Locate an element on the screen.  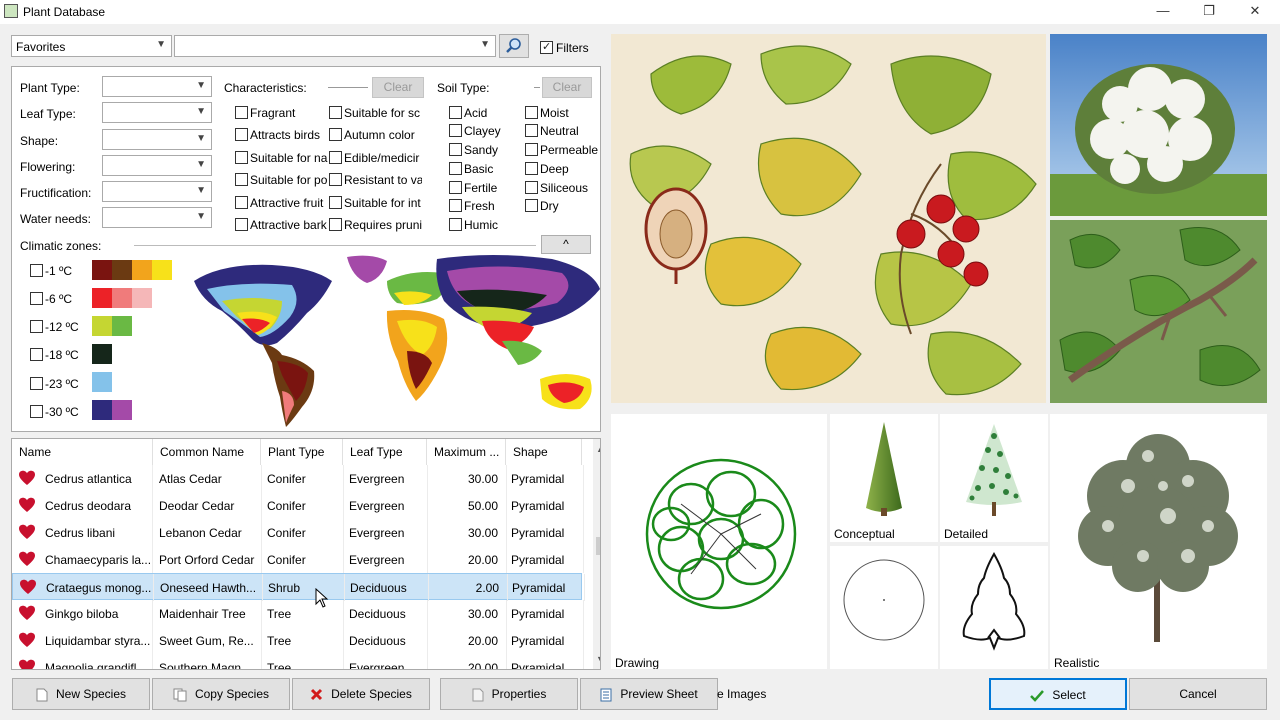
soil-type-label: Soil Type: is located at coordinates (463, 88).